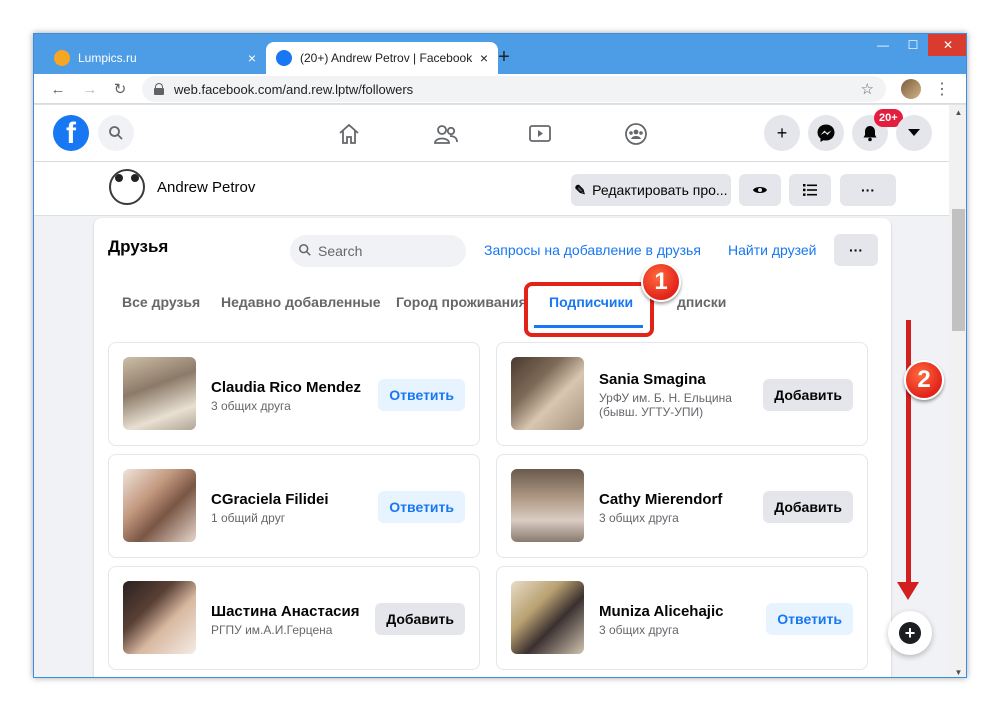  Describe the element at coordinates (883, 45) in the screenshot. I see `minimize-button: —` at that location.